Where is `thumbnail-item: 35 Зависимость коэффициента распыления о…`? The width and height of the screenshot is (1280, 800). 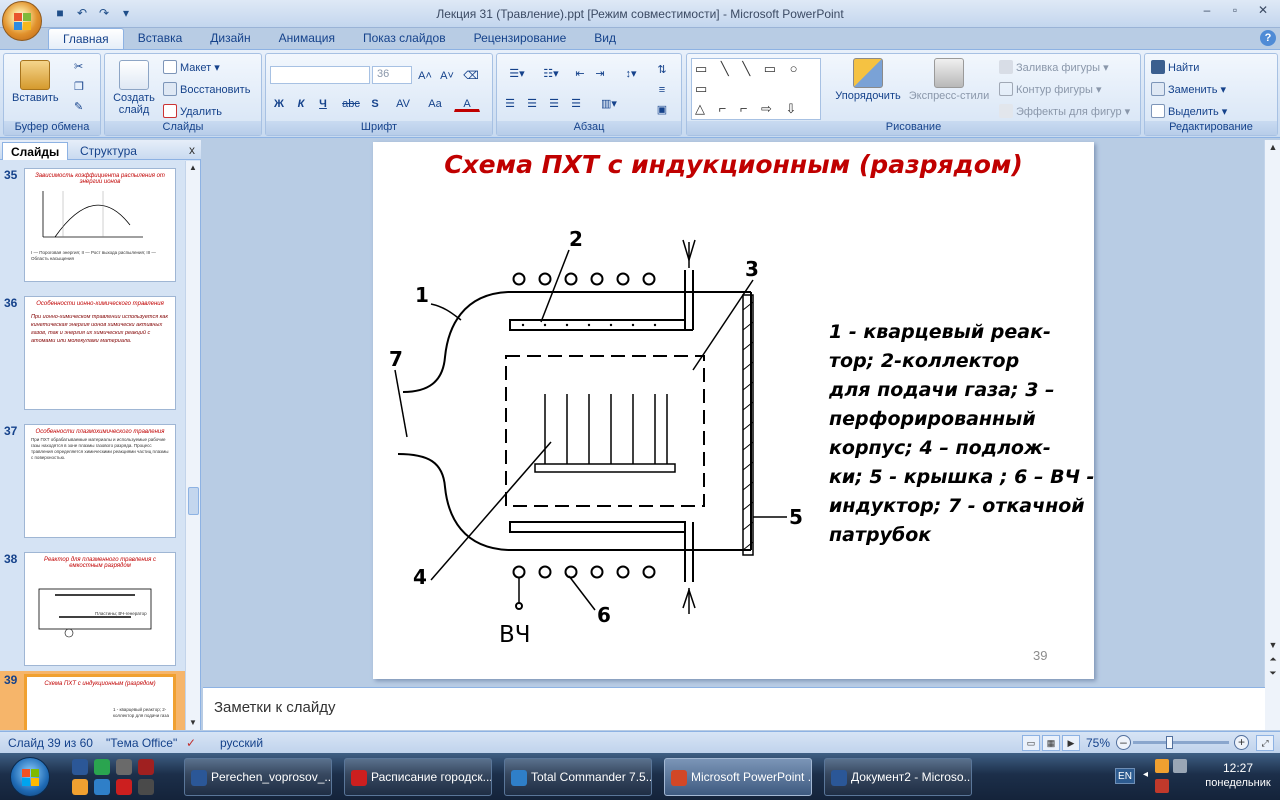
thumbnail-item: 35 Зависимость коэффициента распыления о… is located at coordinates (92, 225).